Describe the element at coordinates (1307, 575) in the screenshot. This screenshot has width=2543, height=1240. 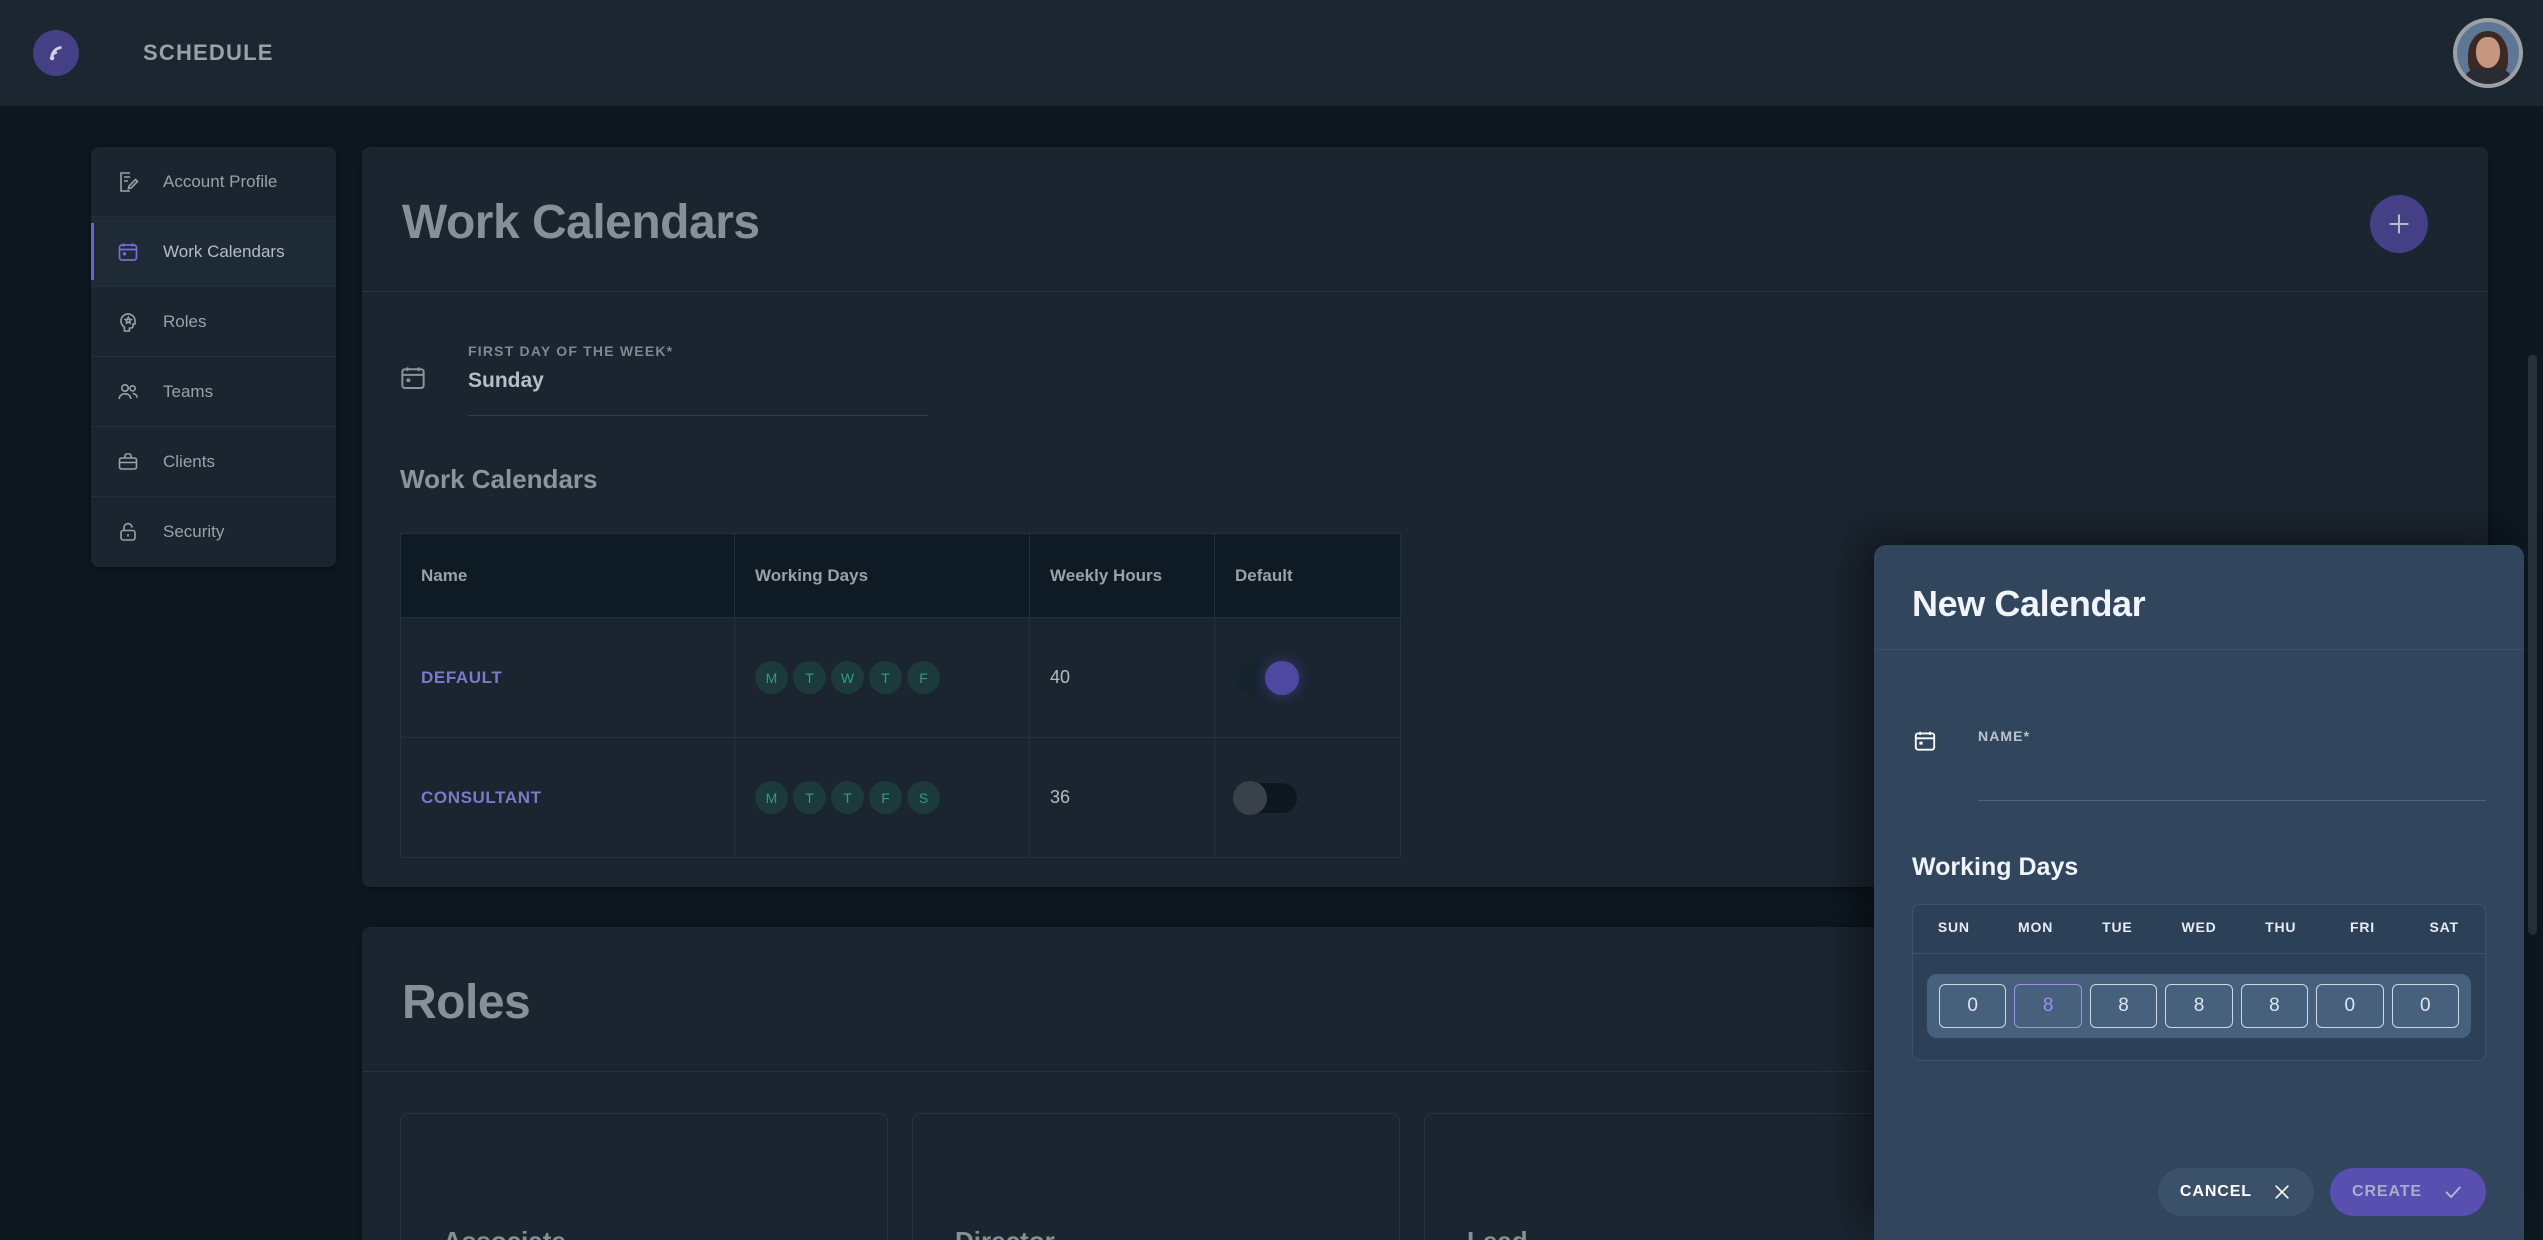
I see `column-header-default: Default` at that location.